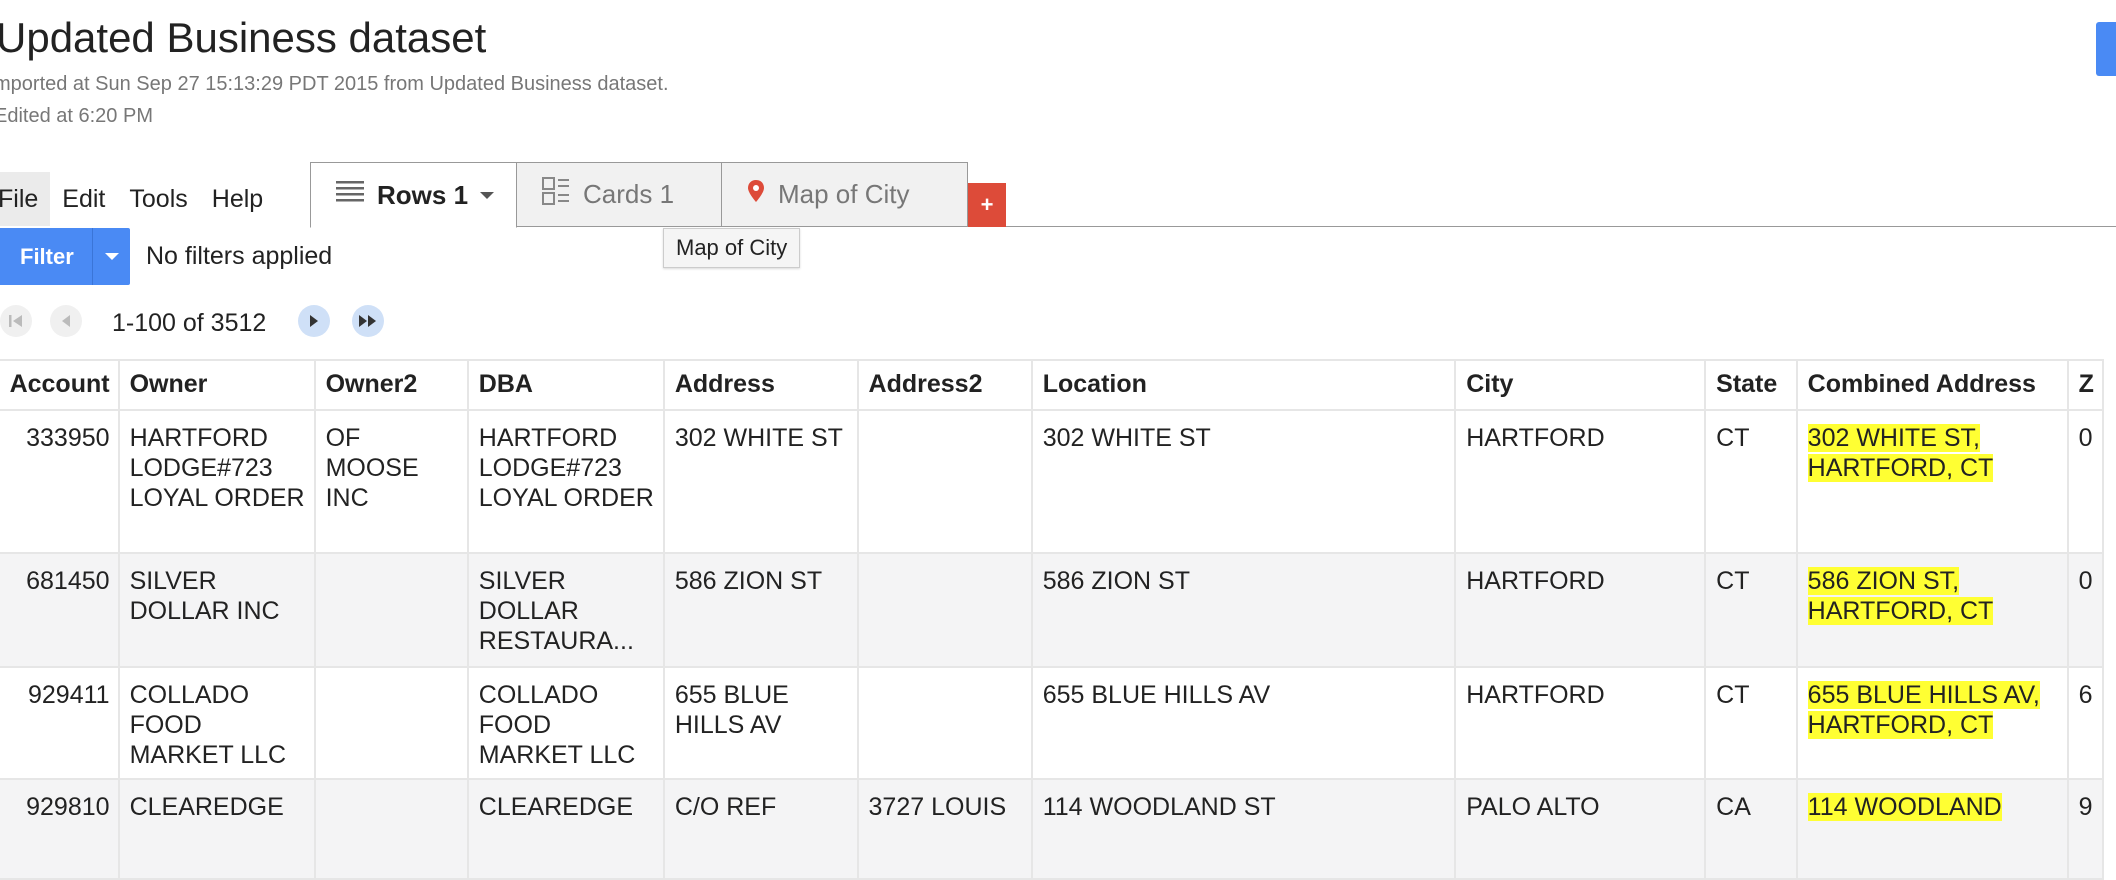  I want to click on cell-combined-address: 586 ZION ST, HARTFORD, CT, so click(1932, 610).